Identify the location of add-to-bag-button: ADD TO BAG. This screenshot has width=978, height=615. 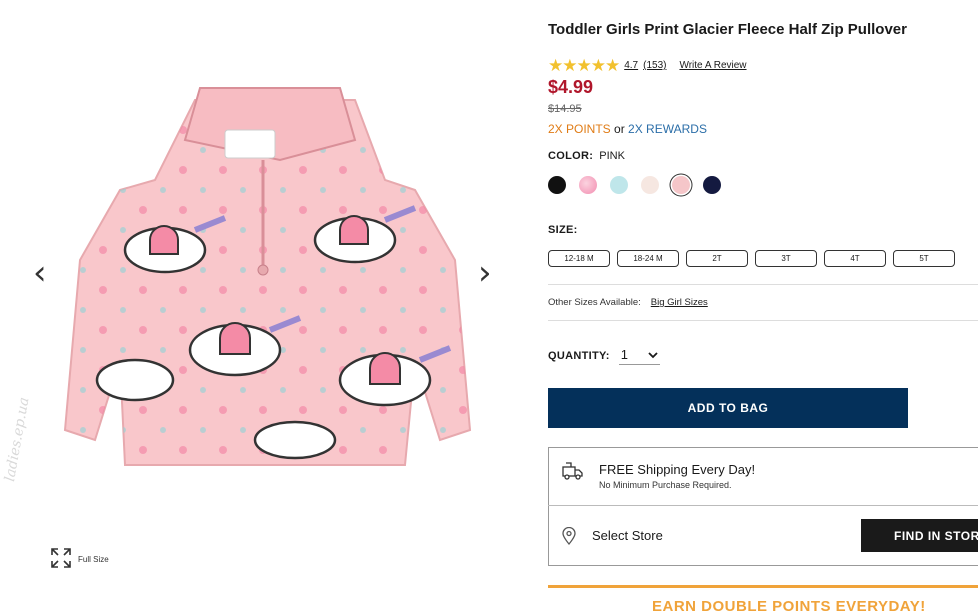
(728, 408).